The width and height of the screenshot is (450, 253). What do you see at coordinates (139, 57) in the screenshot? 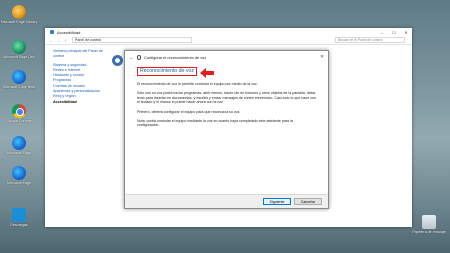
I see `microphone-icon` at bounding box center [139, 57].